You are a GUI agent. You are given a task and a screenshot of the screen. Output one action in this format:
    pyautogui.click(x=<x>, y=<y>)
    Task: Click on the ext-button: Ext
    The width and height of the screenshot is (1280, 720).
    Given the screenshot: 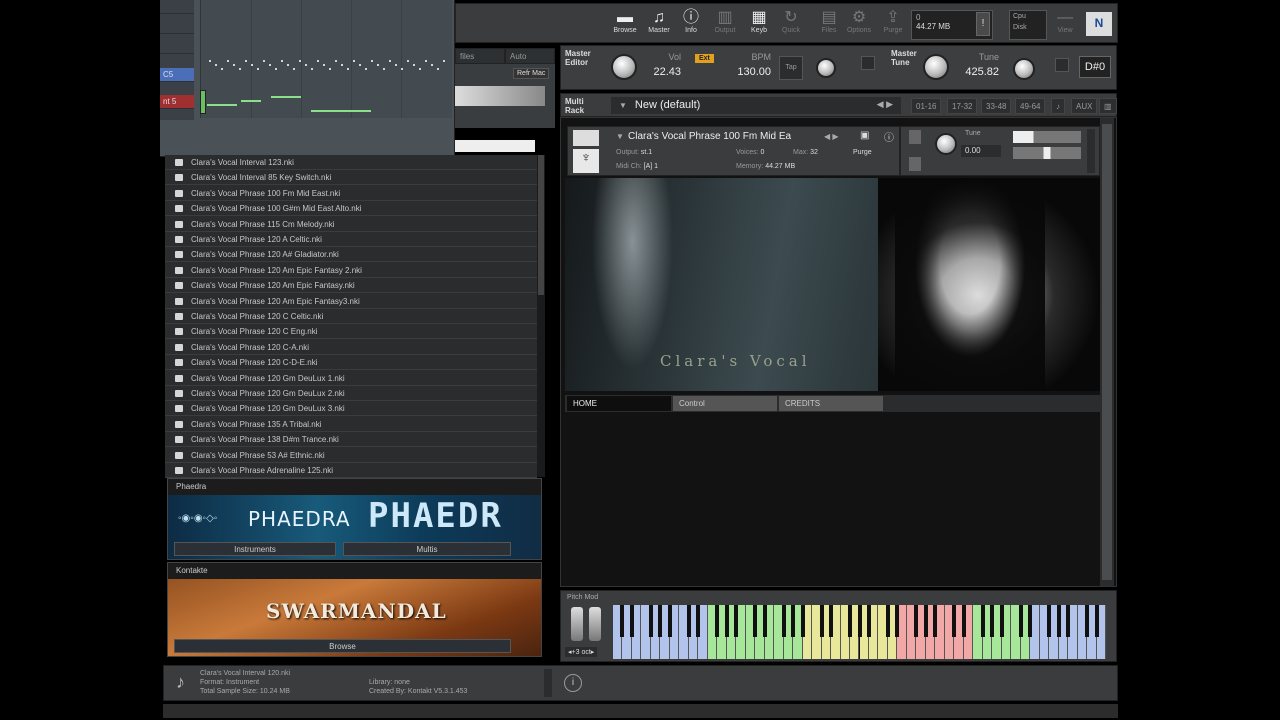 What is the action you would take?
    pyautogui.click(x=704, y=58)
    